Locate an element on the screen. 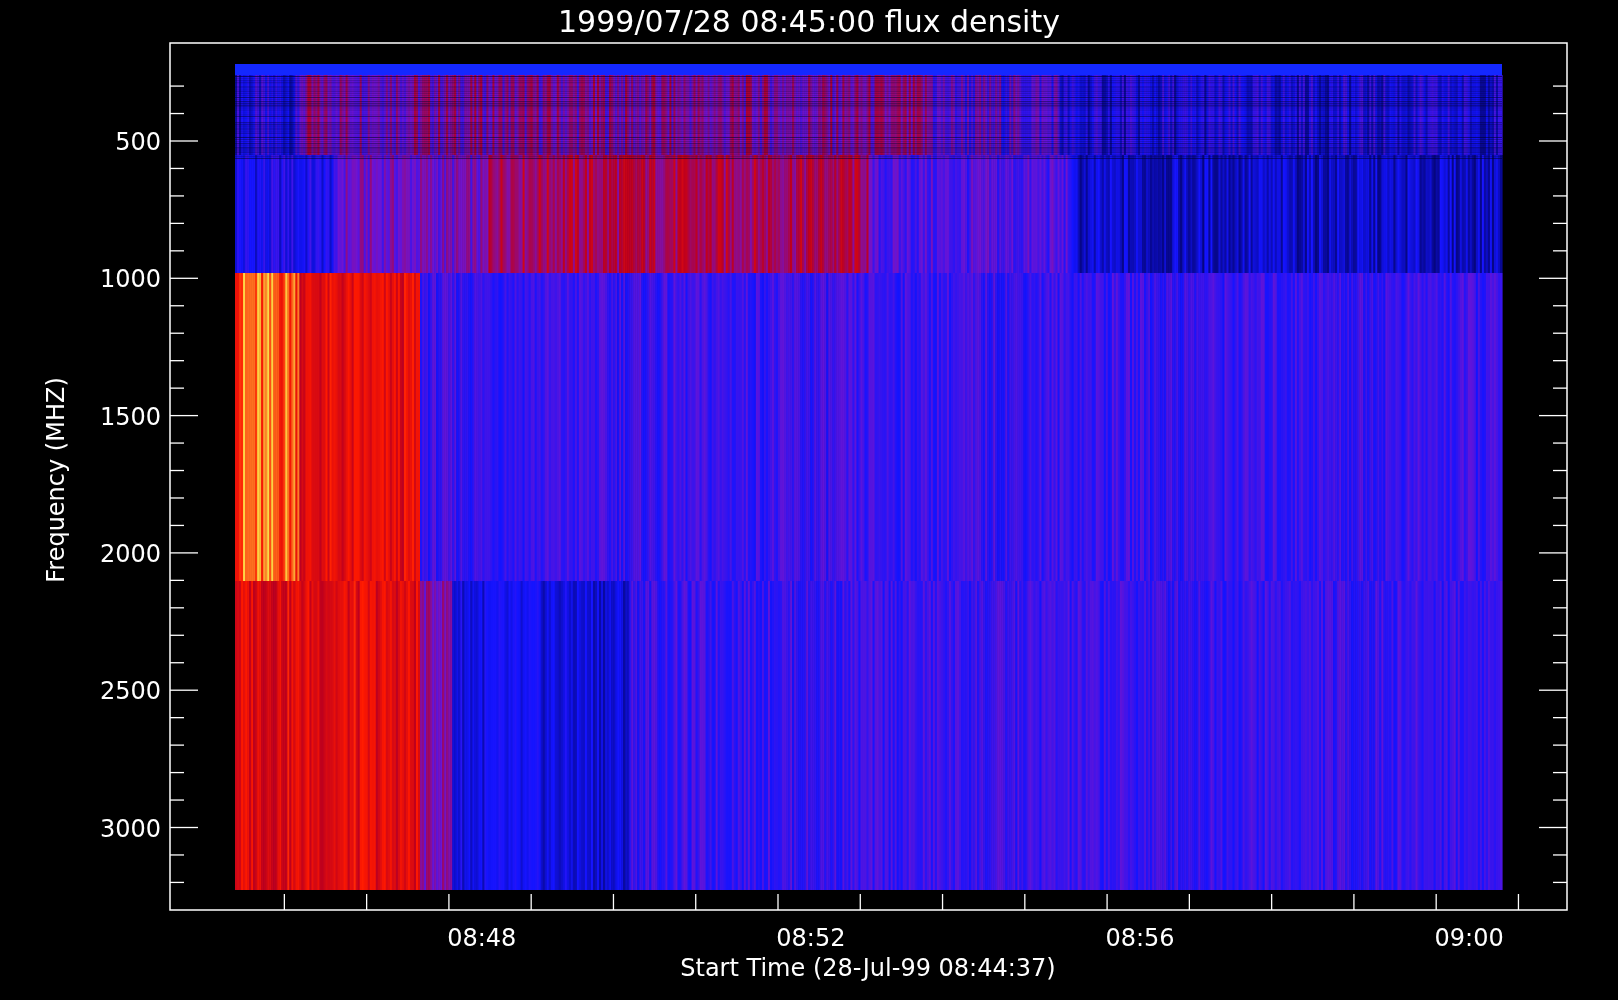 This screenshot has width=1618, height=1000. x-tick-label: 08:52 is located at coordinates (811, 938).